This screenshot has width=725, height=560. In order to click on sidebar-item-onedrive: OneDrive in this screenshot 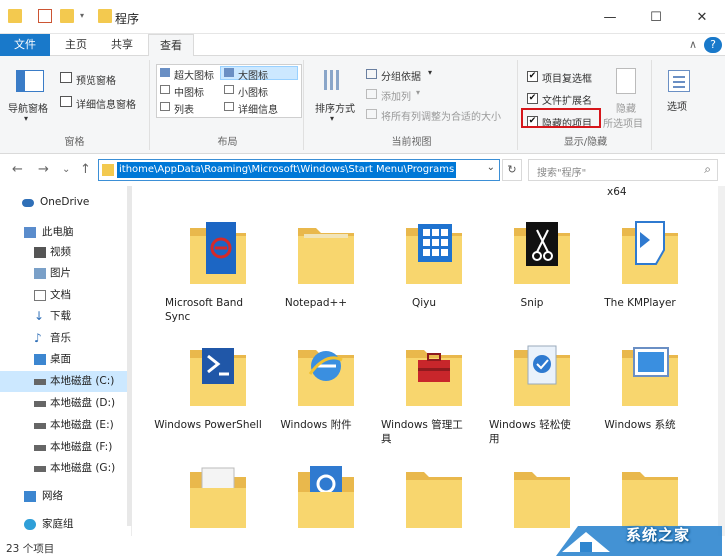, I will do `click(64, 202)`.